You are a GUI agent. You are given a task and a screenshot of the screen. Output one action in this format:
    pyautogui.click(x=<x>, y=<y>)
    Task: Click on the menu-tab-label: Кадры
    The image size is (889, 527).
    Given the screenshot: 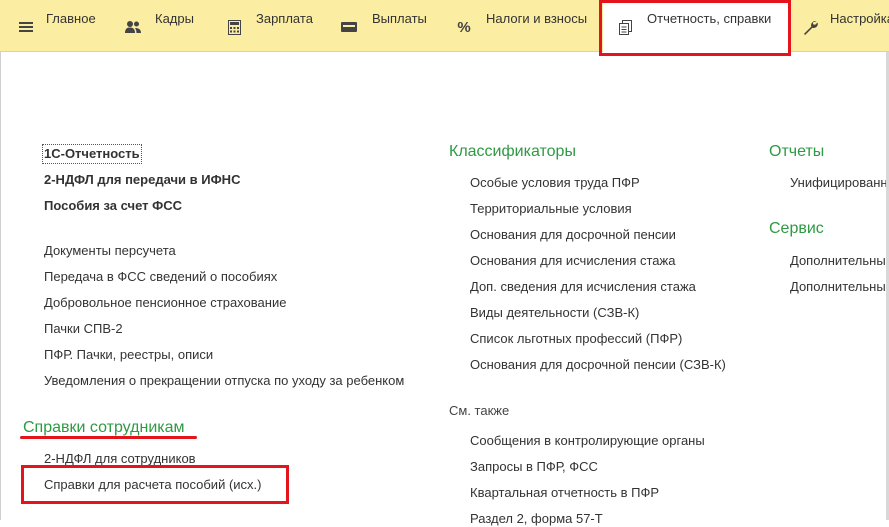 What is the action you would take?
    pyautogui.click(x=174, y=18)
    